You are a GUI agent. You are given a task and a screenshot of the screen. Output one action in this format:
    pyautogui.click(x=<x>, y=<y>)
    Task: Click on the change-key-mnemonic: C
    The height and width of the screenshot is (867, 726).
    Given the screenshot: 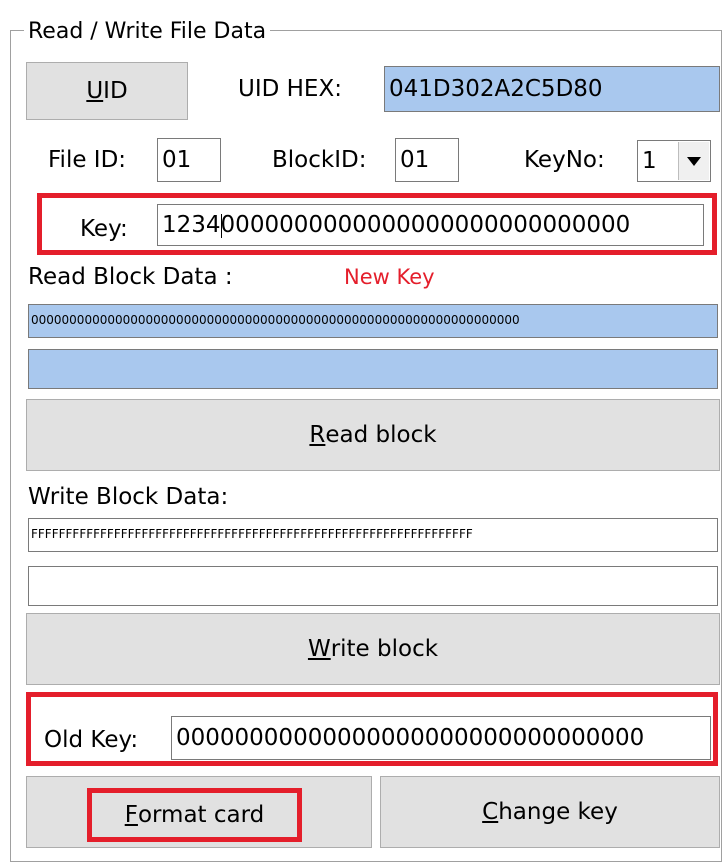 What is the action you would take?
    pyautogui.click(x=490, y=812)
    